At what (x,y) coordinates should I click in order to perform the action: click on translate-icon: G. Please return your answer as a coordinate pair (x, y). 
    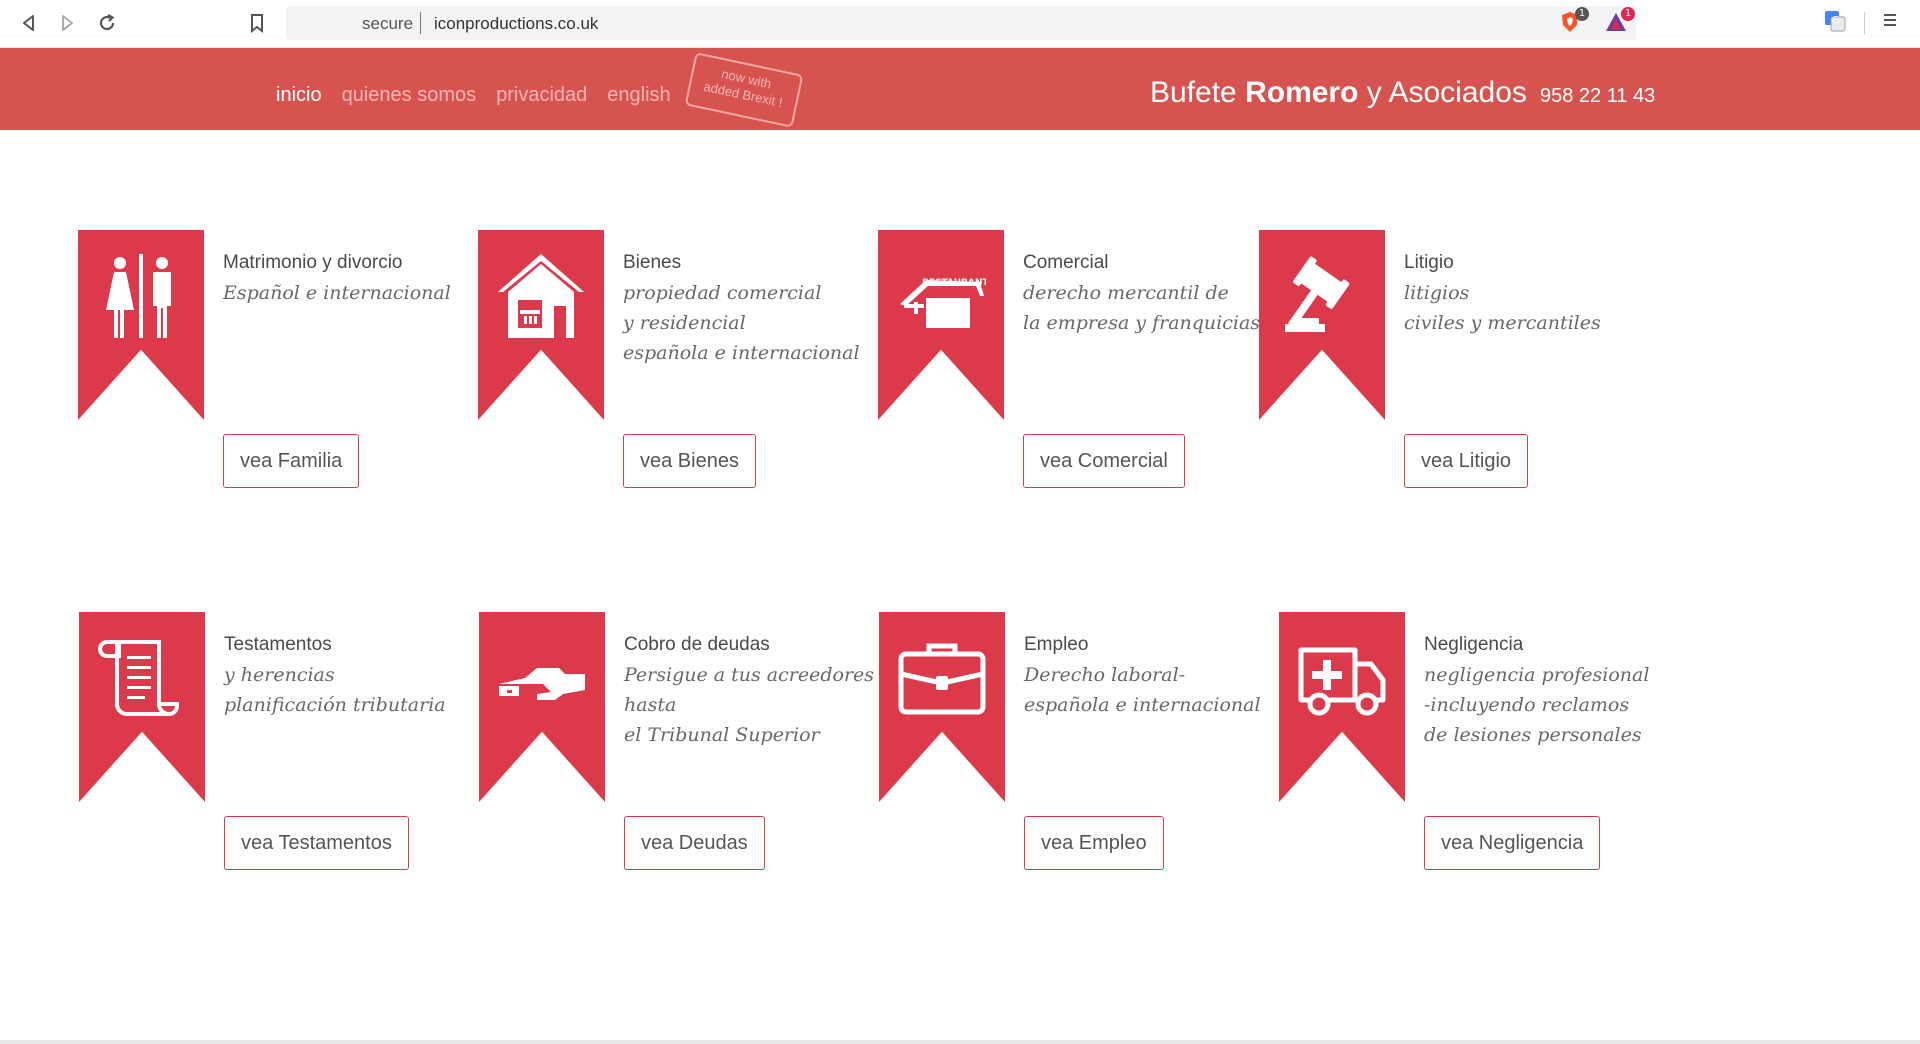
    Looking at the image, I should click on (1837, 23).